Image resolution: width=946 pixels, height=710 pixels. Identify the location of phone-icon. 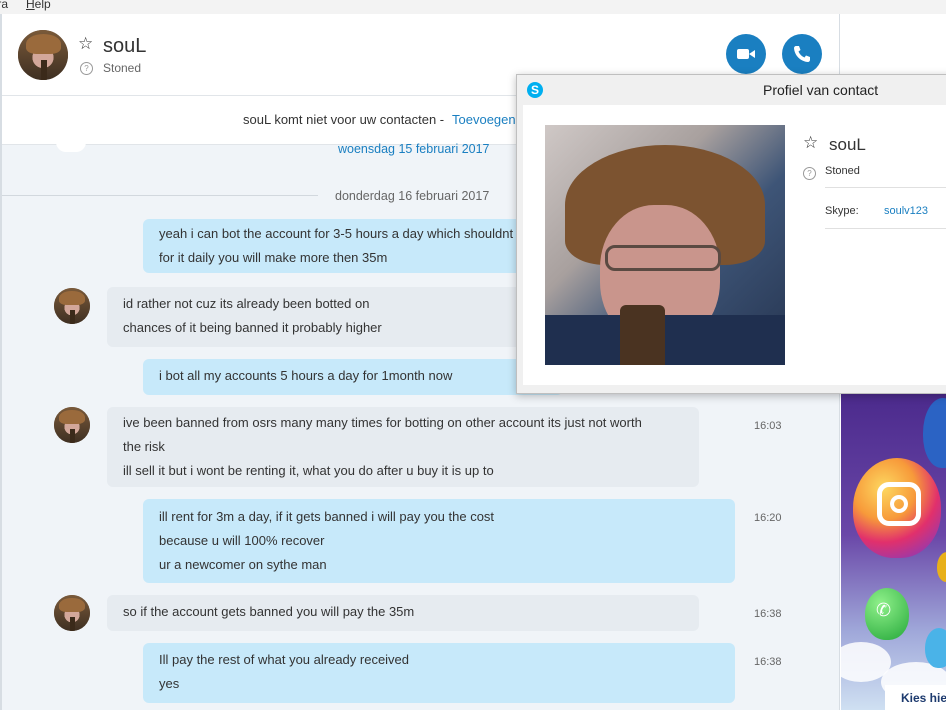
(802, 54).